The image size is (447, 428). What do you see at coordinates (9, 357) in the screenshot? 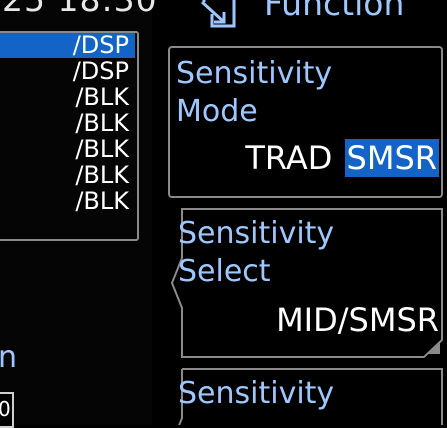
I see `partial-label: n` at bounding box center [9, 357].